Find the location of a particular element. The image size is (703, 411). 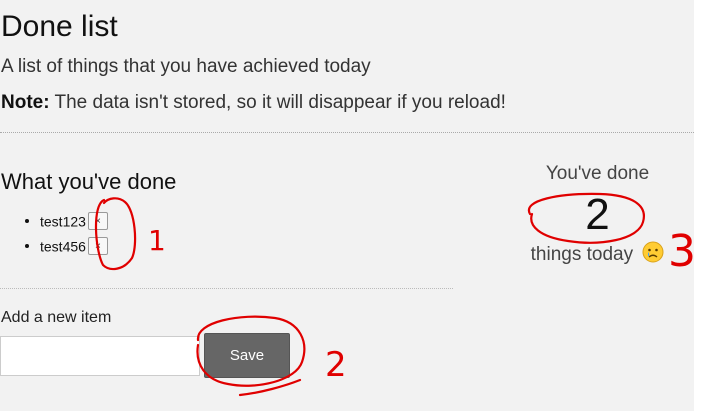

stats-suffix-row: things today is located at coordinates (597, 255).